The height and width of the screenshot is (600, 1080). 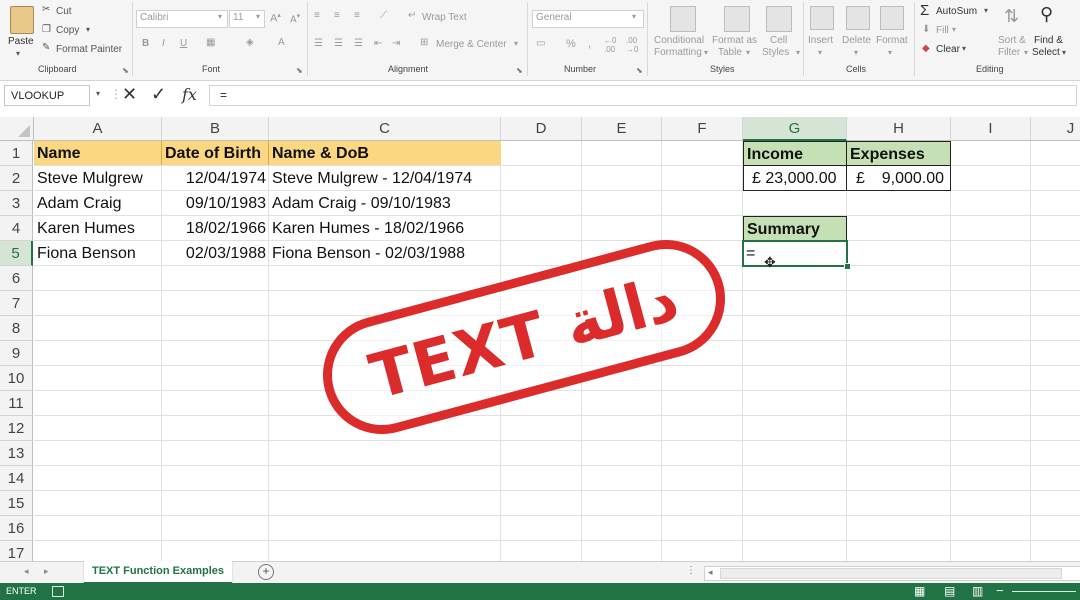 What do you see at coordinates (378, 43) in the screenshot?
I see `decrease-indent-icon: ⇤` at bounding box center [378, 43].